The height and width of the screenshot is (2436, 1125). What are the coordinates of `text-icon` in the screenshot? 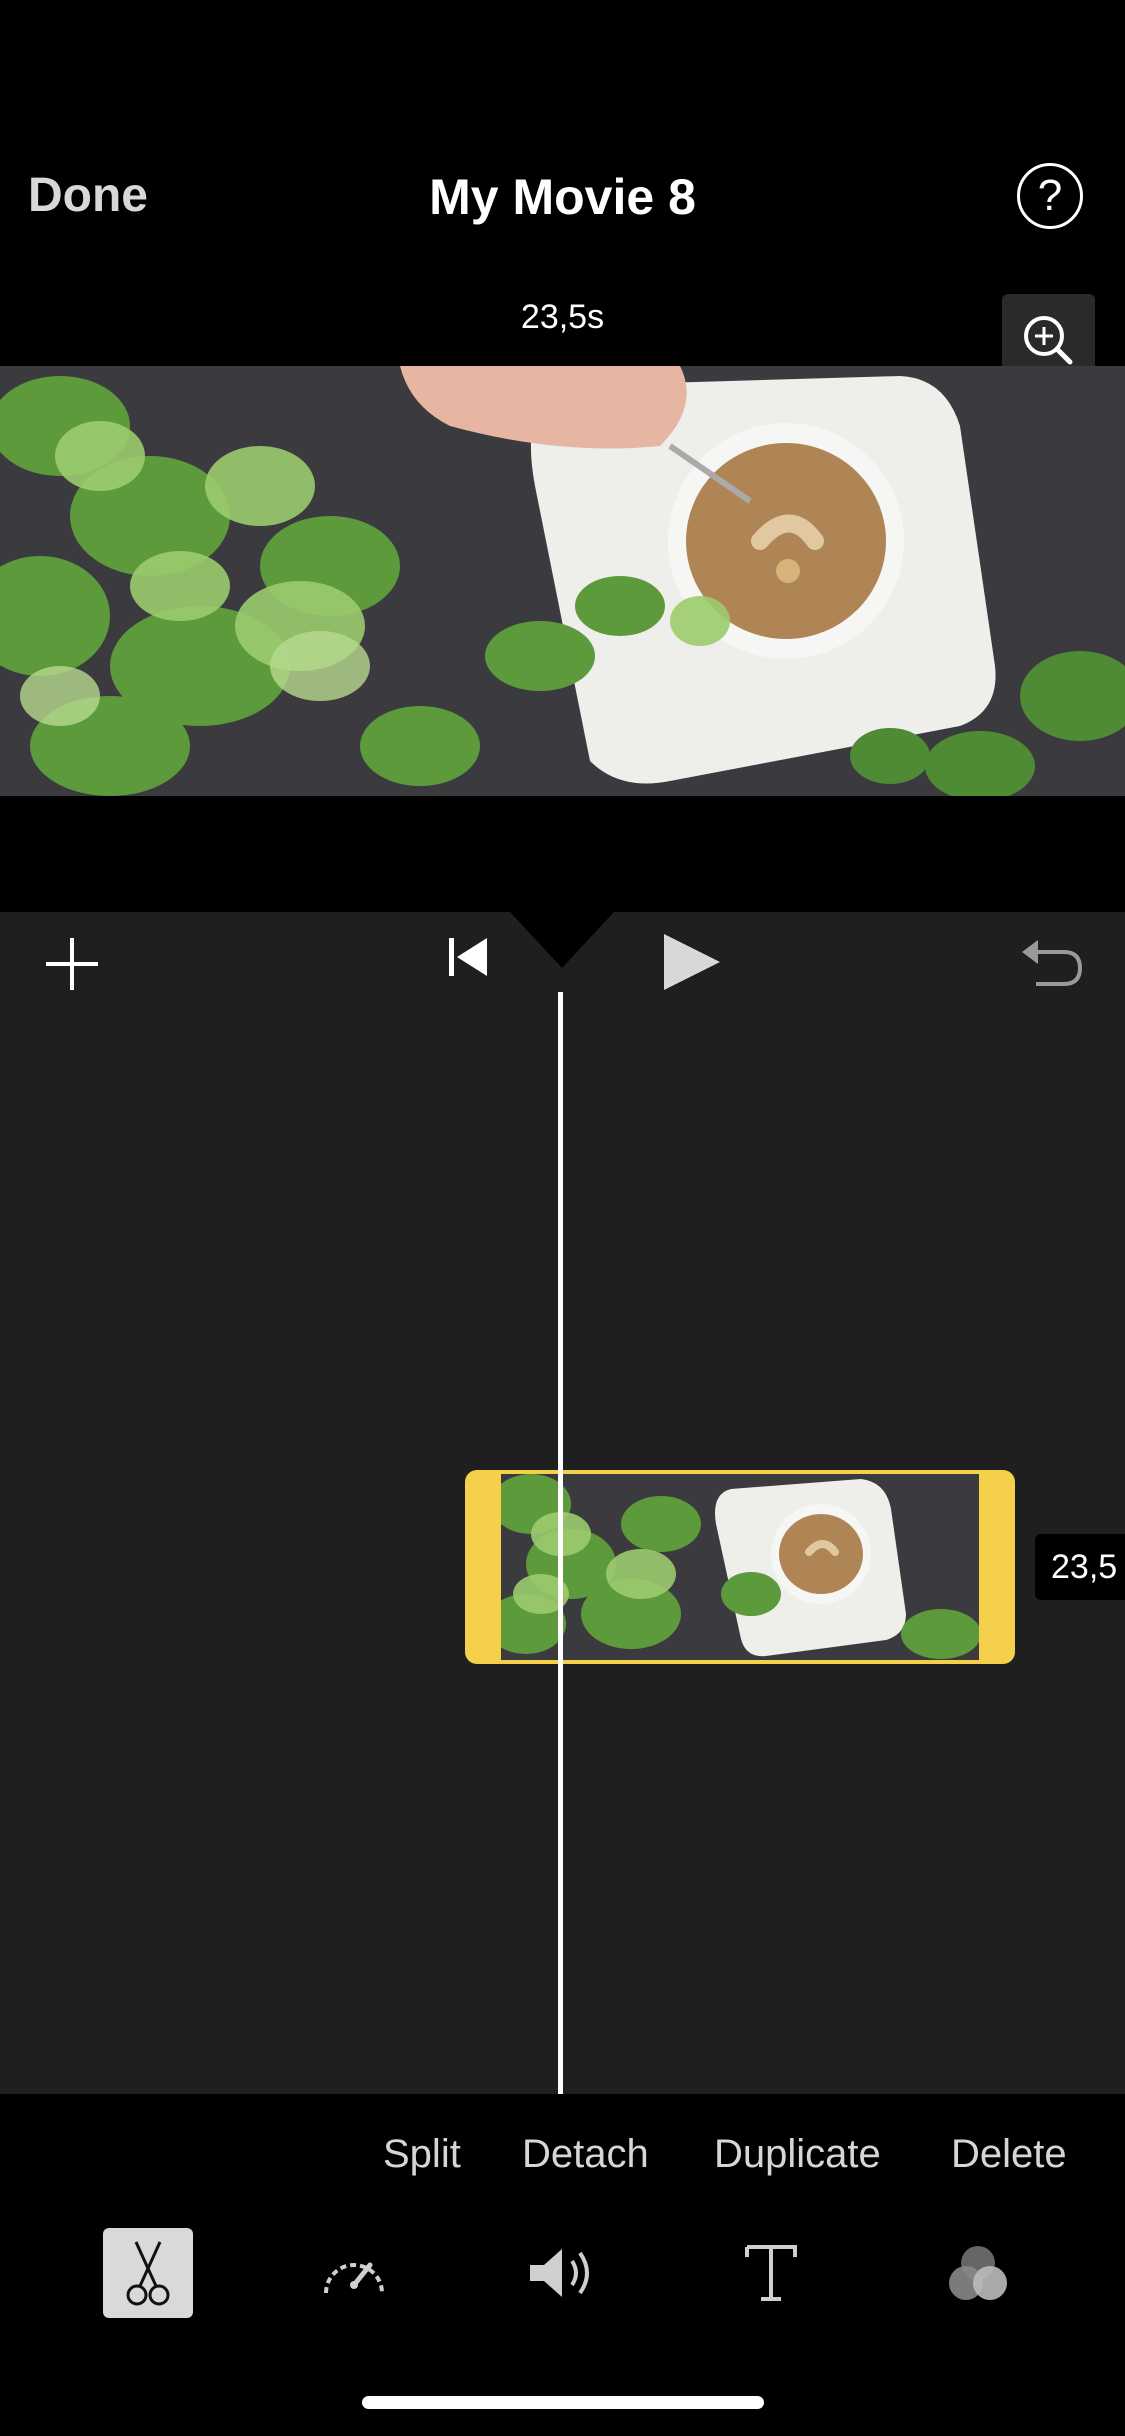 It's located at (771, 2273).